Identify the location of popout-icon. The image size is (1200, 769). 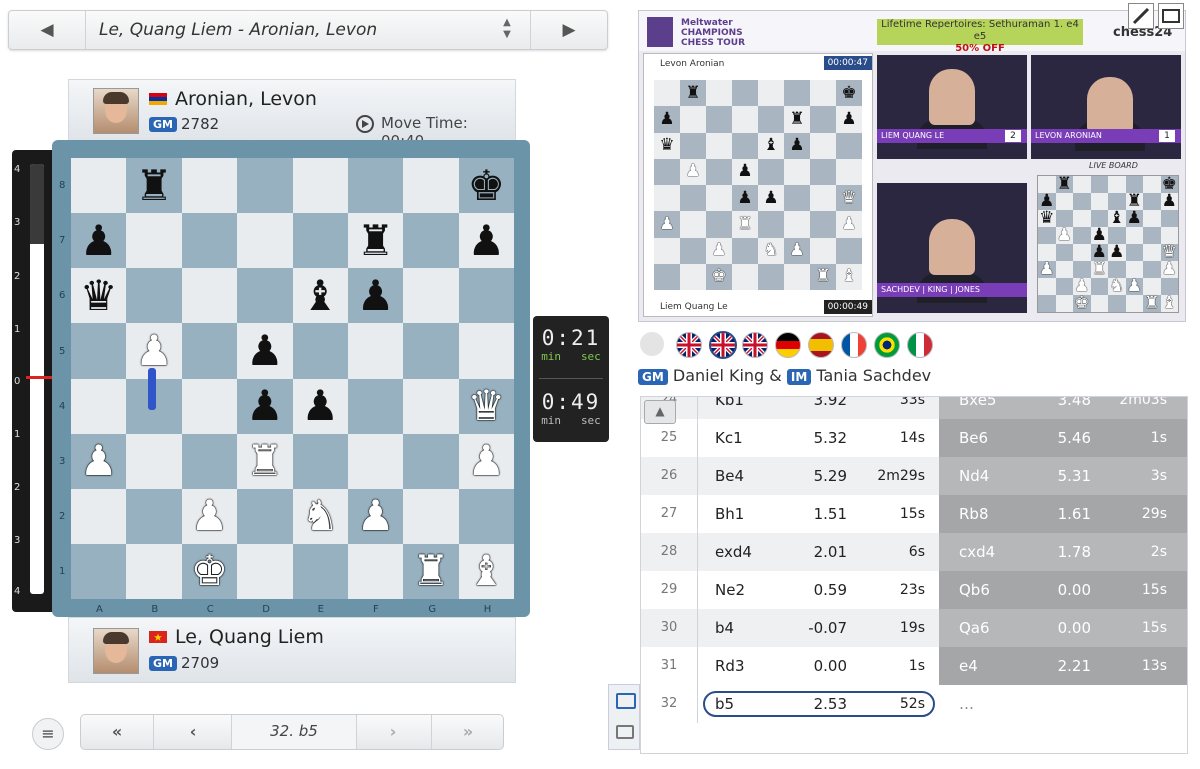
(1141, 16).